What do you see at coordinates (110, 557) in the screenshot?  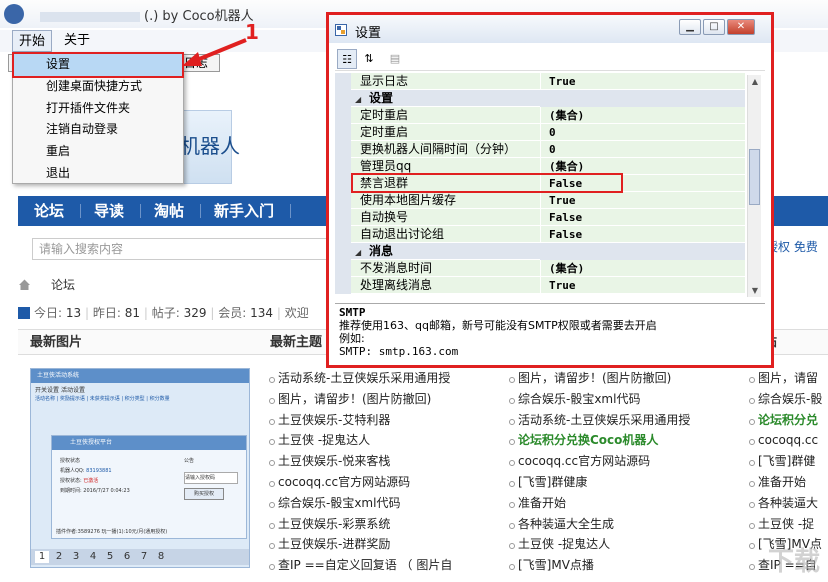 I see `page-number: 5` at bounding box center [110, 557].